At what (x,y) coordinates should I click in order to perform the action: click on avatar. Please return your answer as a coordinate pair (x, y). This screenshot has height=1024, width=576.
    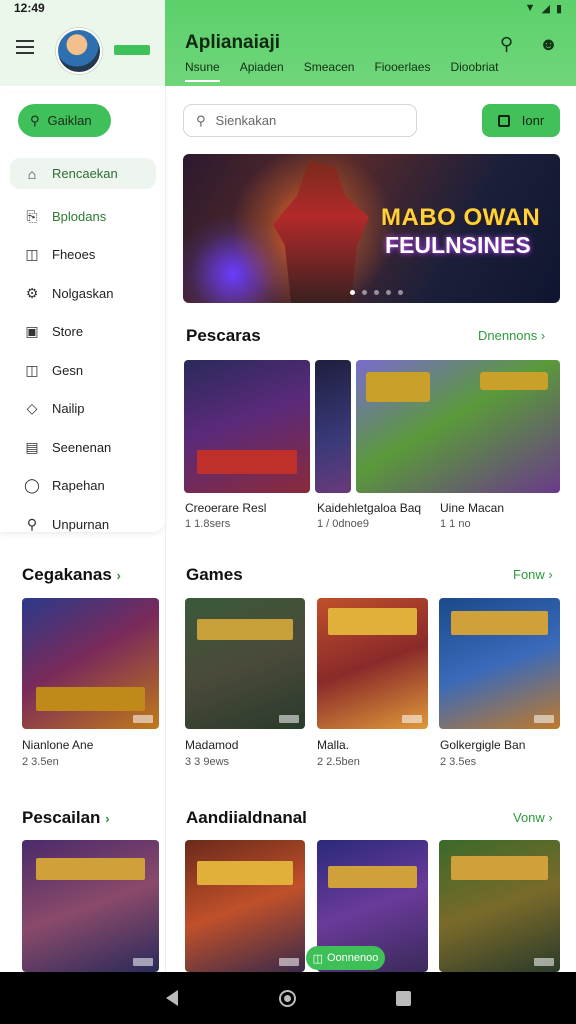
    Looking at the image, I should click on (79, 51).